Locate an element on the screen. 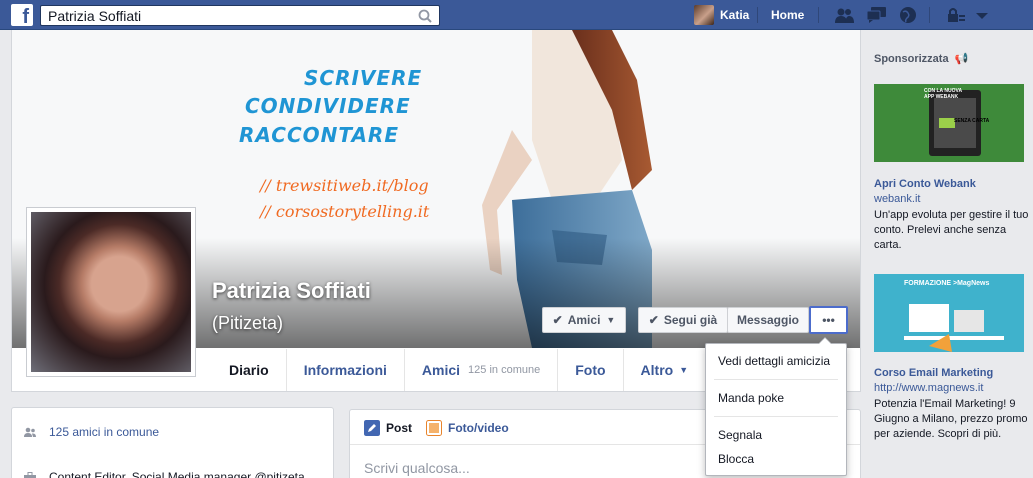  more-options-button: ••• is located at coordinates (828, 320).